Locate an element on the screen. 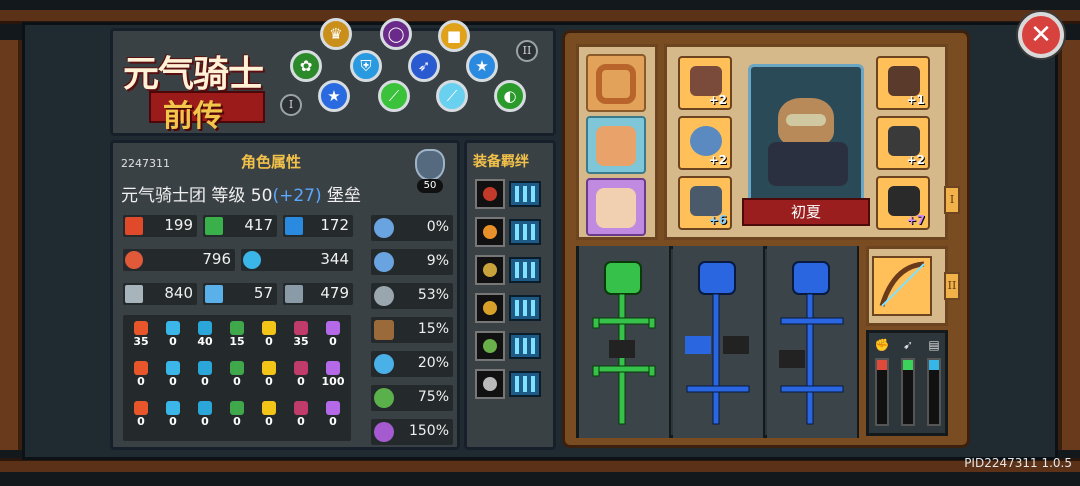 Image resolution: width=1080 pixels, height=486 pixels. bolt-icon is located at coordinates (214, 226).